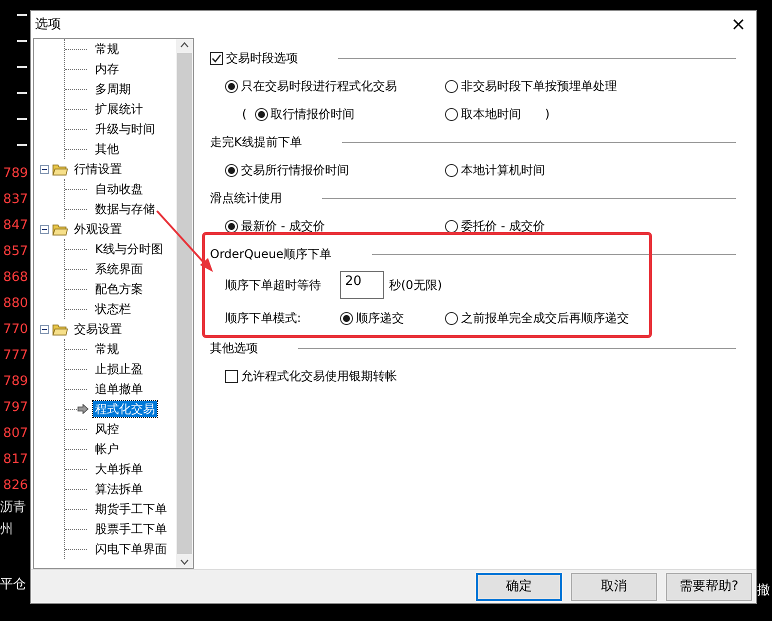  I want to click on radio-button: 取行情报价时间, so click(304, 114).